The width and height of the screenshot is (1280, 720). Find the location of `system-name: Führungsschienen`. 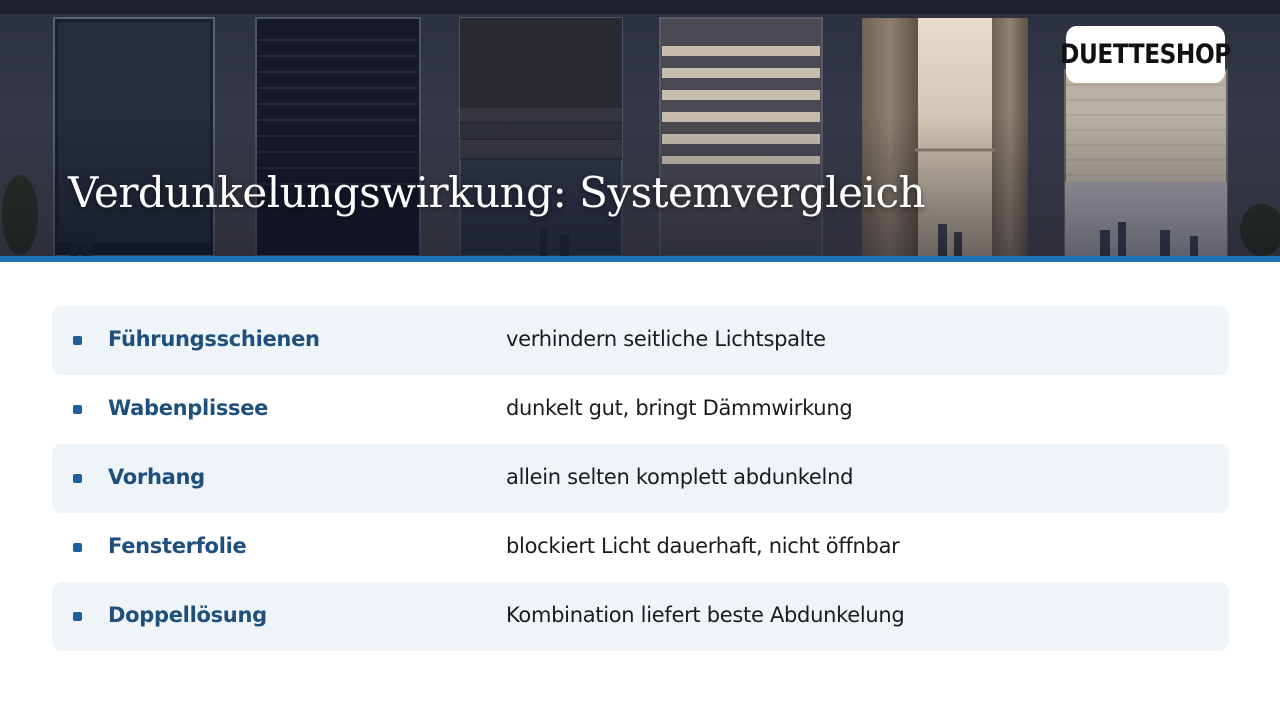

system-name: Führungsschienen is located at coordinates (214, 339).